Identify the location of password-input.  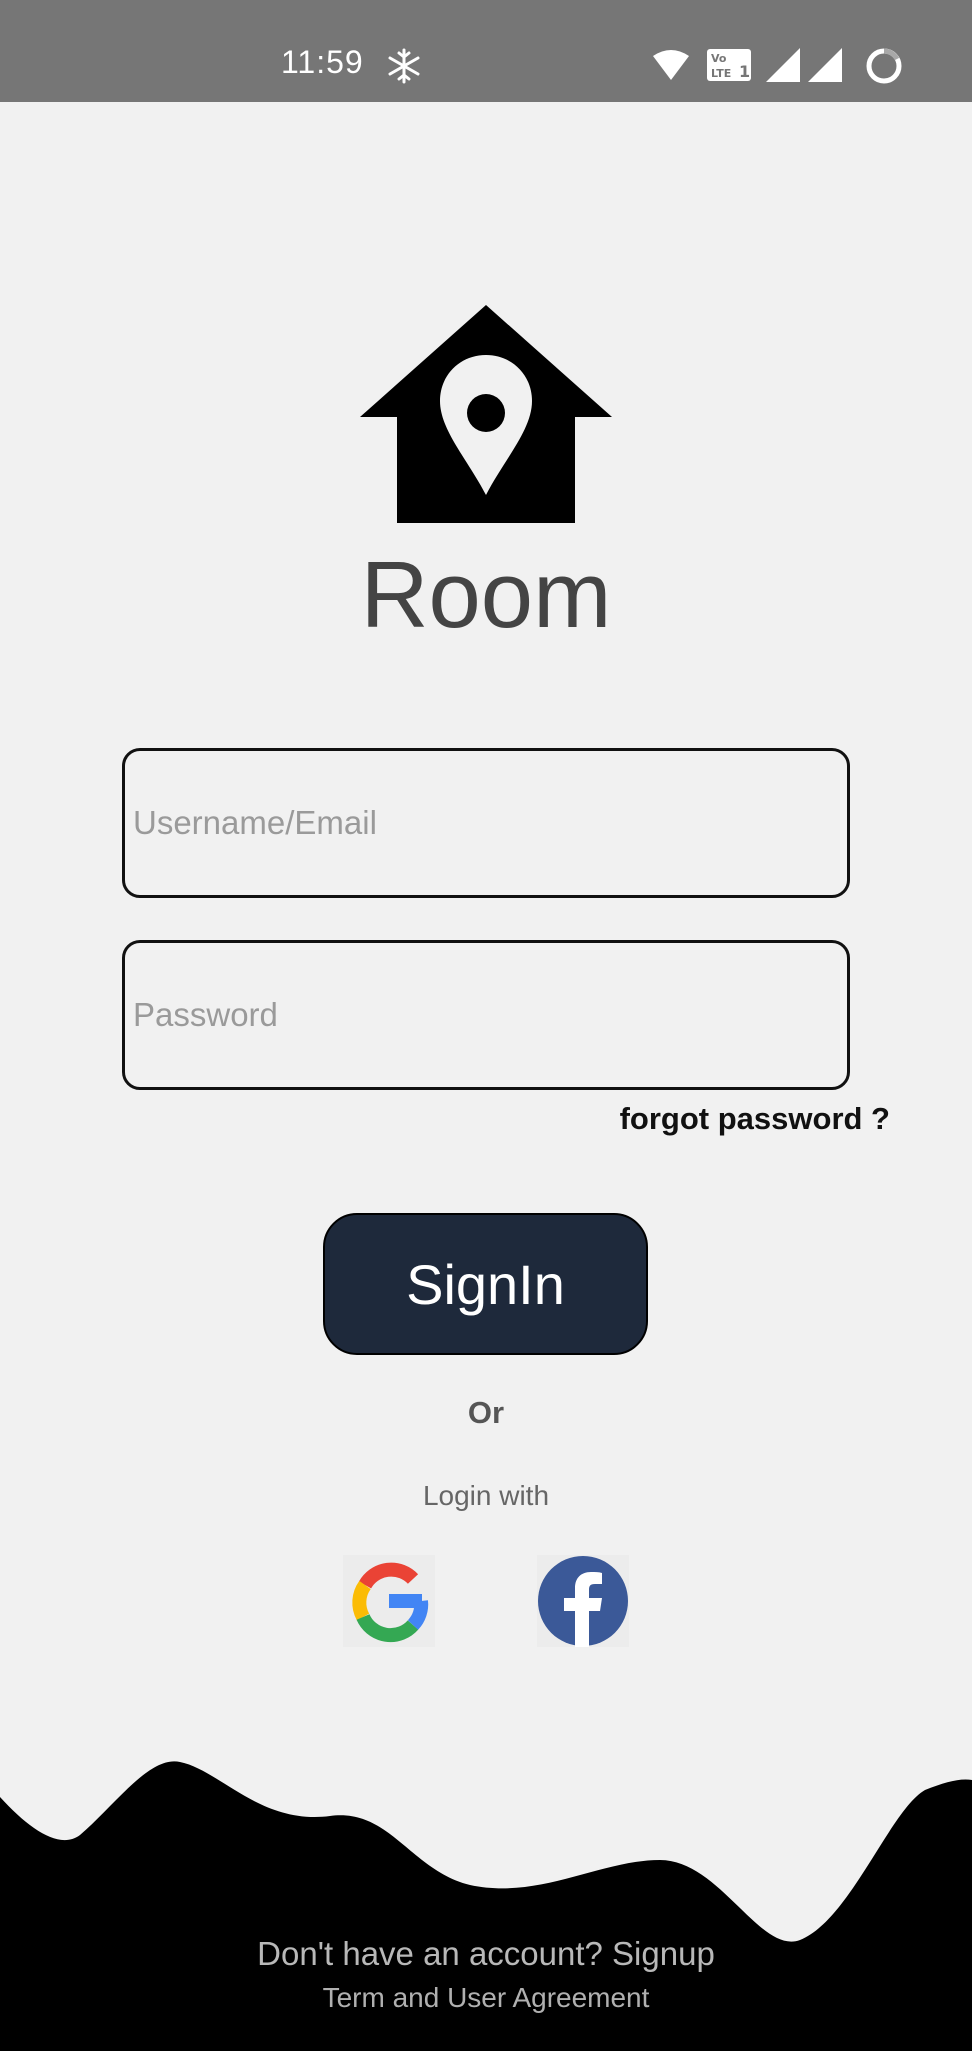
(486, 1015).